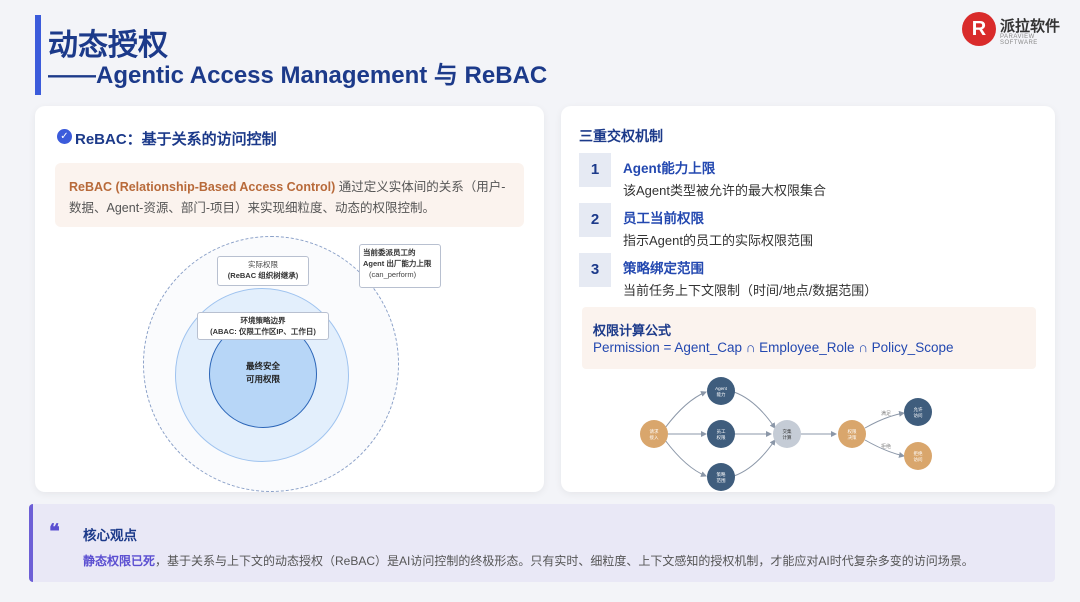  I want to click on final-permission-line2: 可用权限, so click(262, 379).